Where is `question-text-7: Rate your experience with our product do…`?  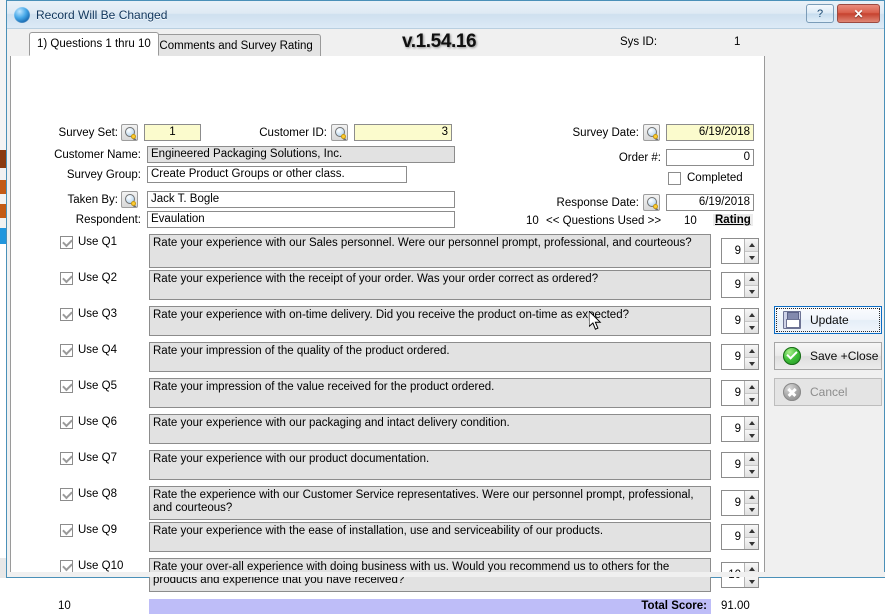
question-text-7: Rate your experience with our product do… is located at coordinates (430, 465).